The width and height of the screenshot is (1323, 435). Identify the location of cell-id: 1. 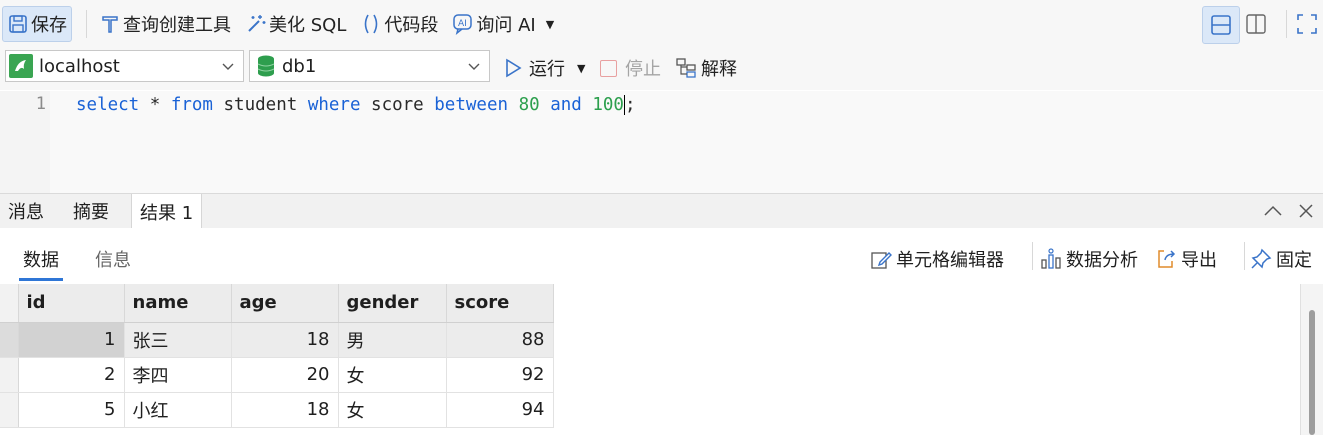
(71, 340).